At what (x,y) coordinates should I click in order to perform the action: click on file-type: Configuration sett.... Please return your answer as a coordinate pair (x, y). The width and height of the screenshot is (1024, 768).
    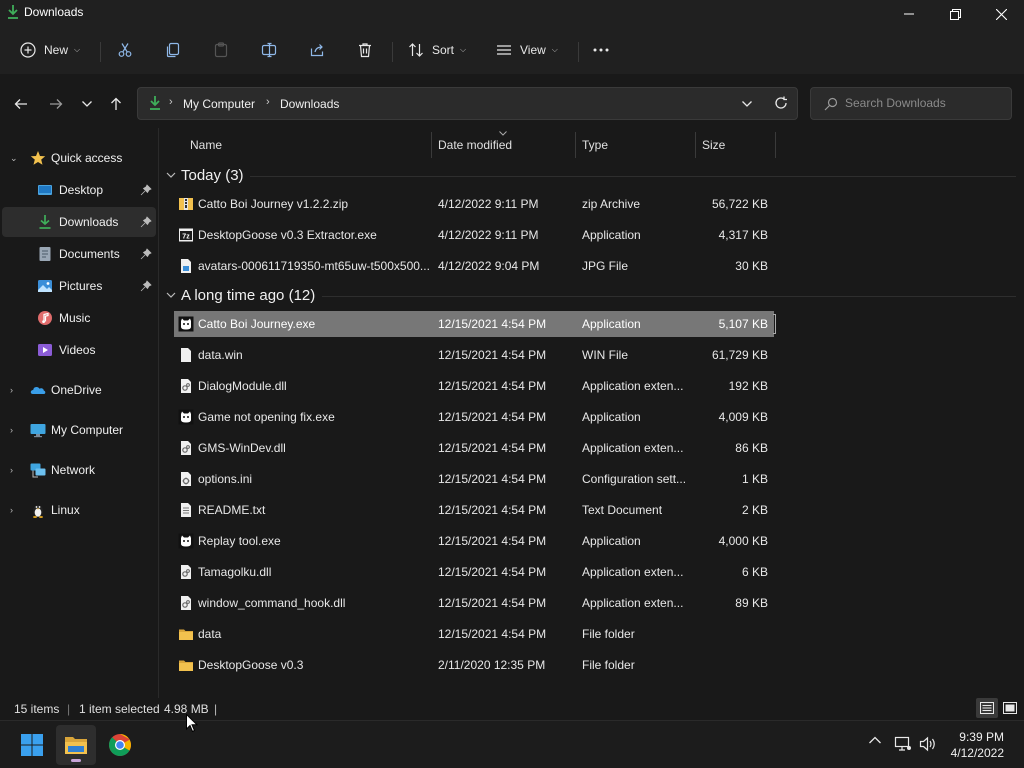
    Looking at the image, I should click on (634, 479).